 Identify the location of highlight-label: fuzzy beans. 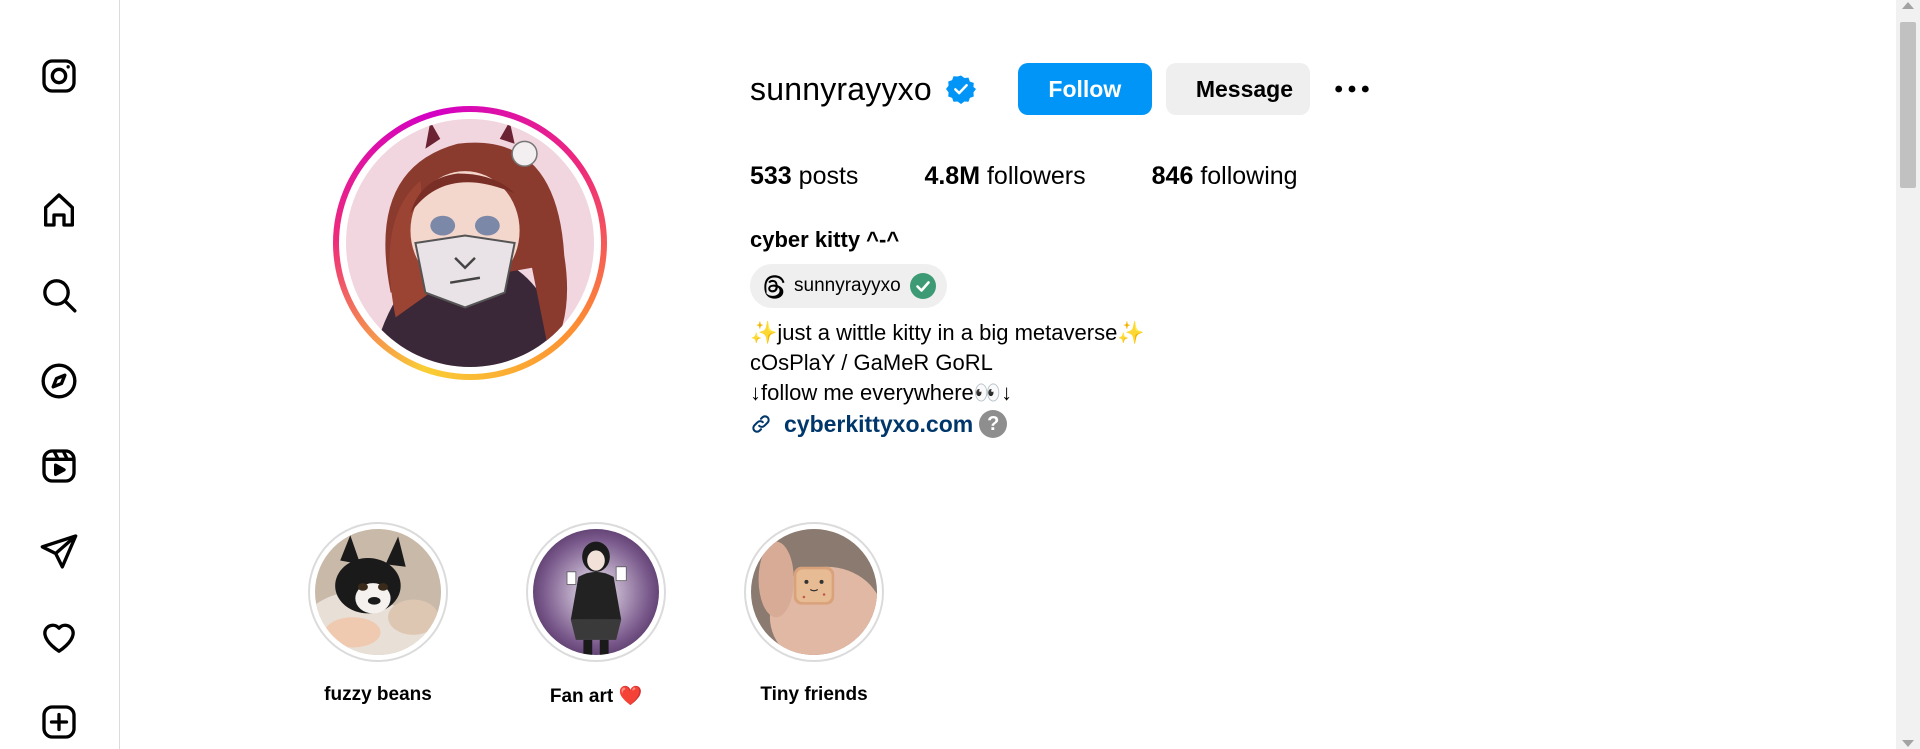
(378, 694).